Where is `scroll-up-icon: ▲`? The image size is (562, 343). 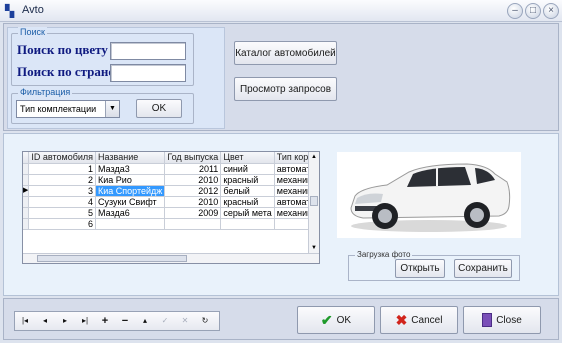 scroll-up-icon: ▲ is located at coordinates (314, 157).